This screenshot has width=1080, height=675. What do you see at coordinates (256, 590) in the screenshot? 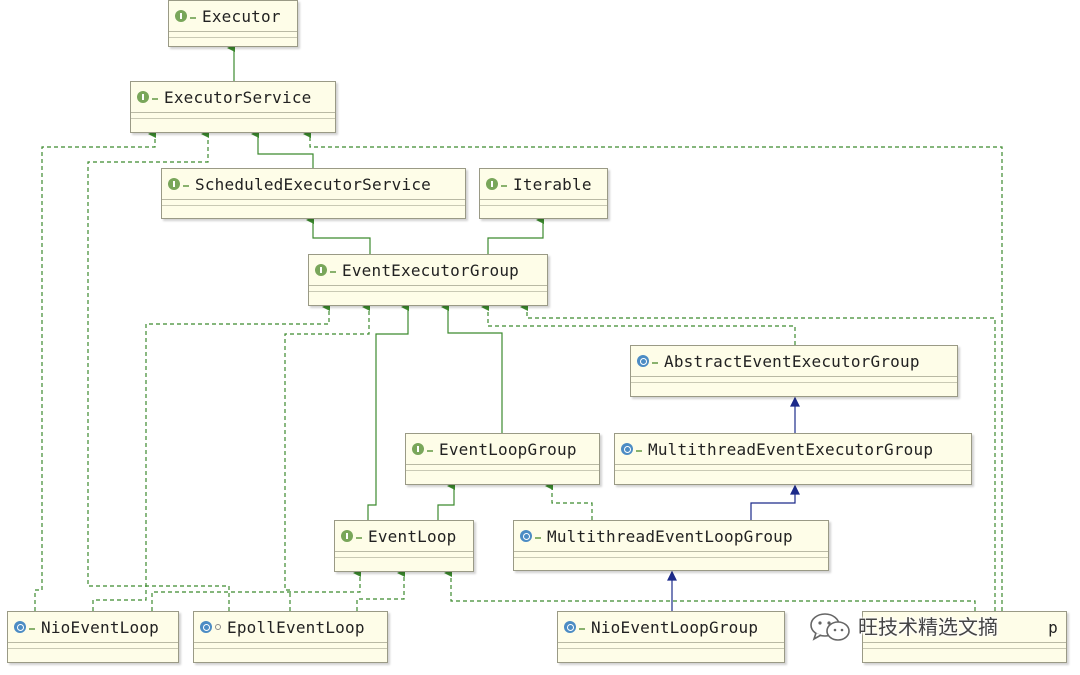
I see `edge-nioel-el` at bounding box center [256, 590].